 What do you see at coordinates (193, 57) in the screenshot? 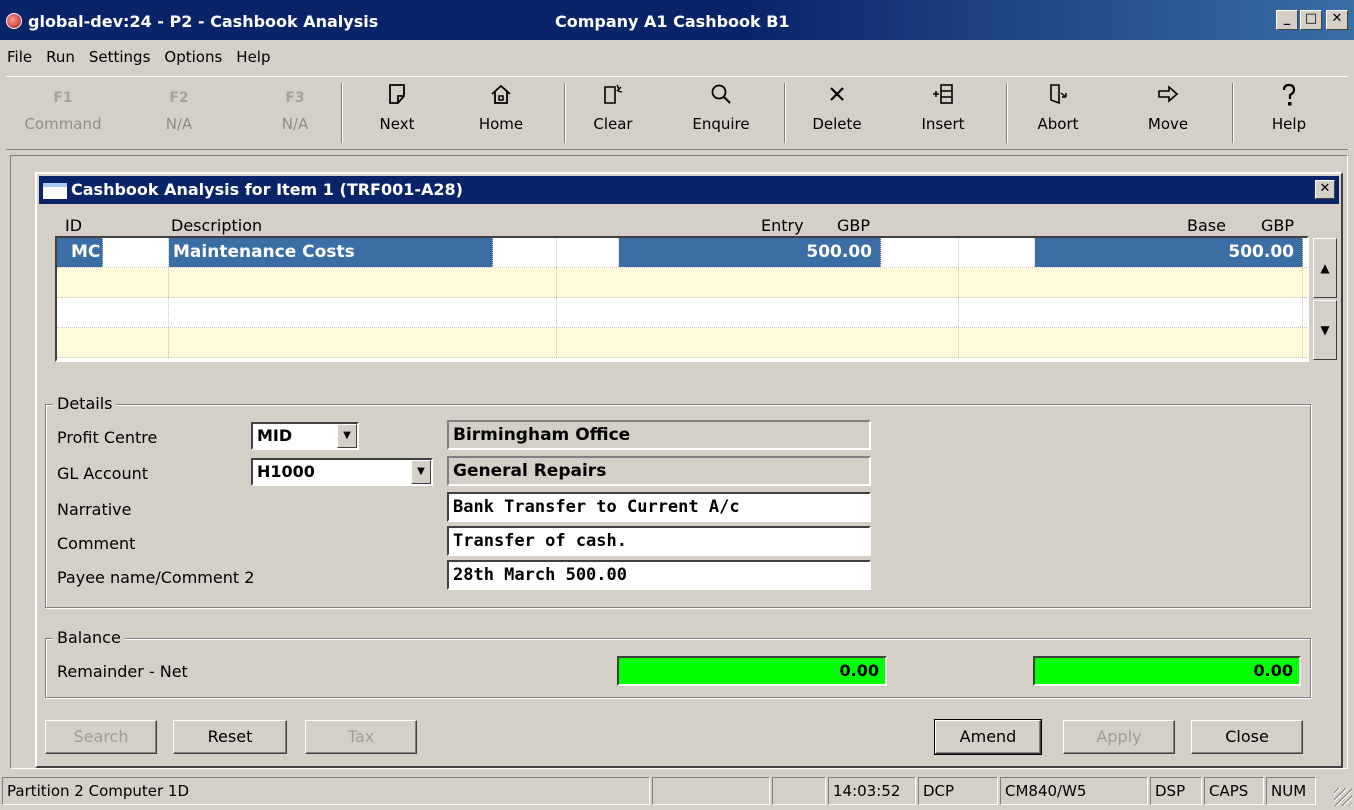
I see `menu-options: Options` at bounding box center [193, 57].